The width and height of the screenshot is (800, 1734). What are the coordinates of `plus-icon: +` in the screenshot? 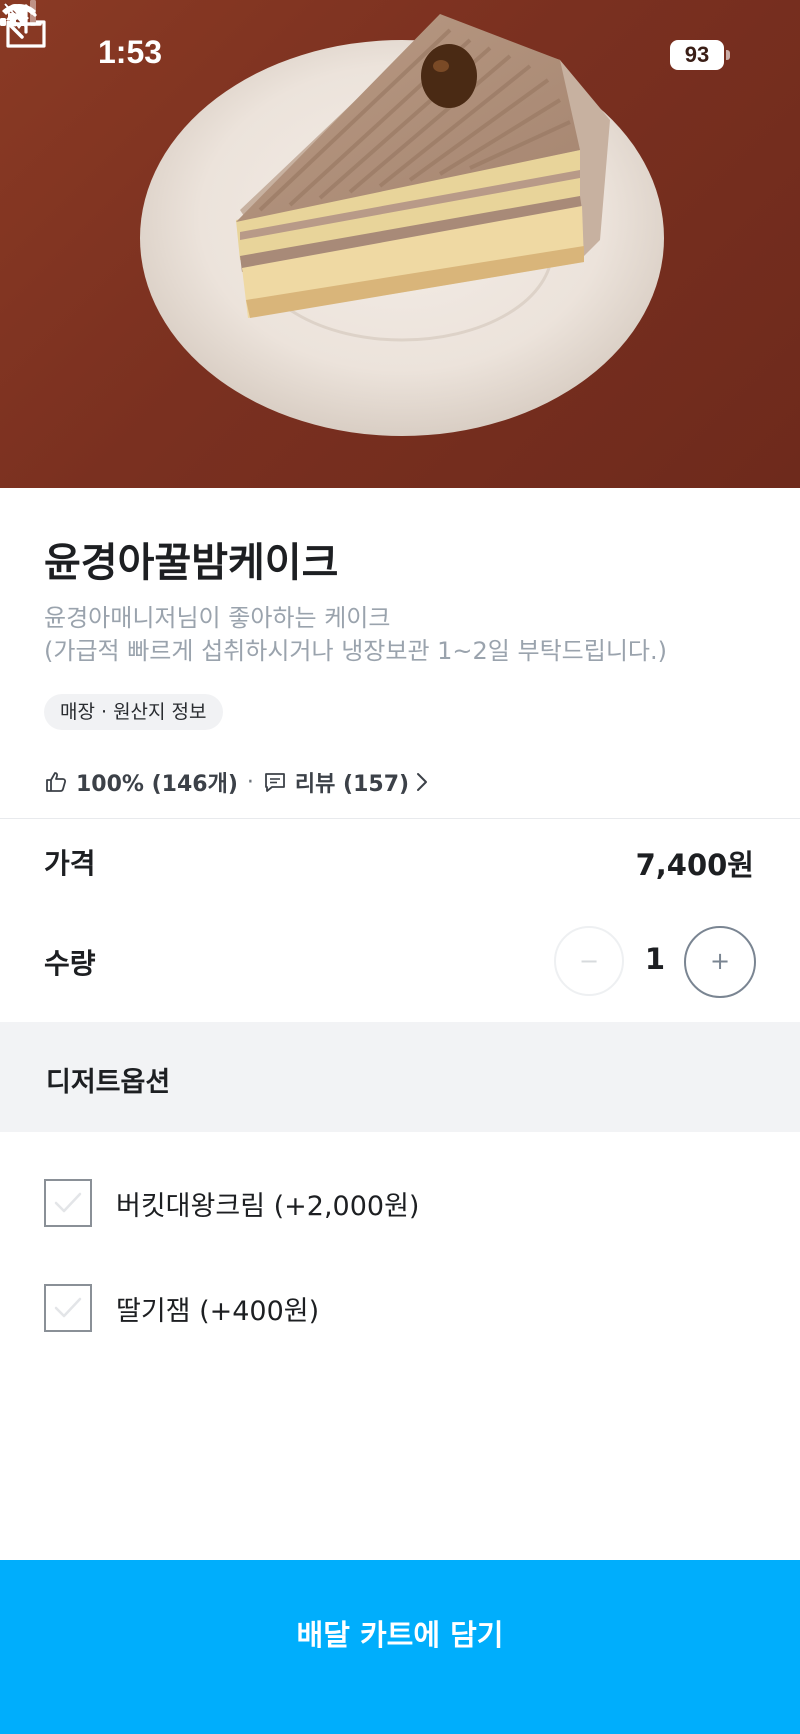 It's located at (720, 961).